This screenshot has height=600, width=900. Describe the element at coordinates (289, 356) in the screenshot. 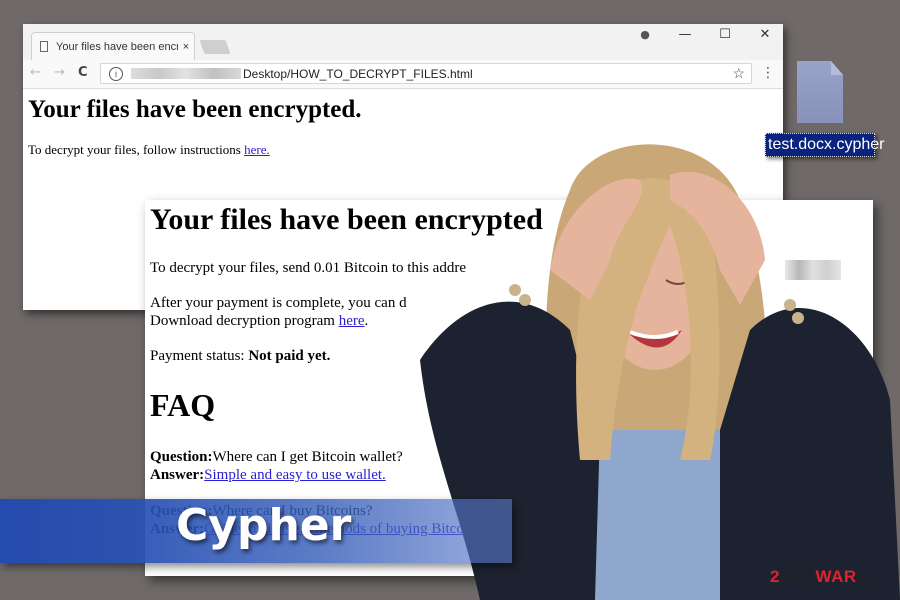

I see `status-value: Not paid yet.` at that location.